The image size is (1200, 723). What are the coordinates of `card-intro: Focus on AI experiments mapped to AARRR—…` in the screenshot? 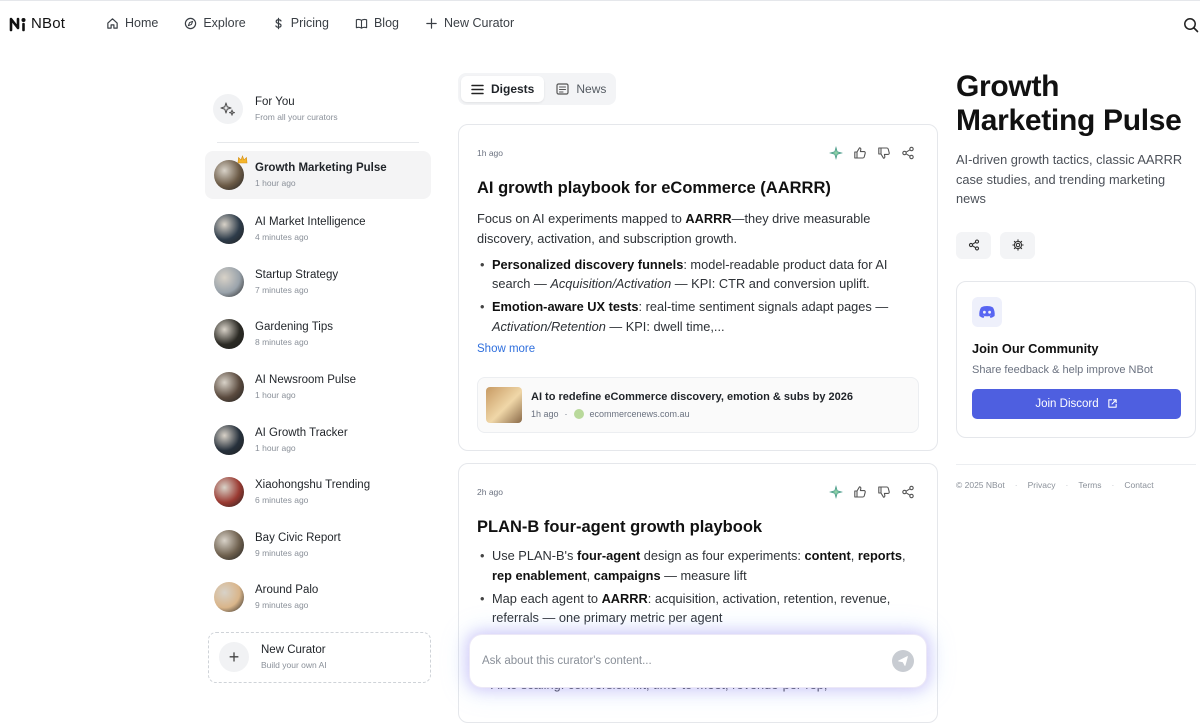 It's located at (674, 228).